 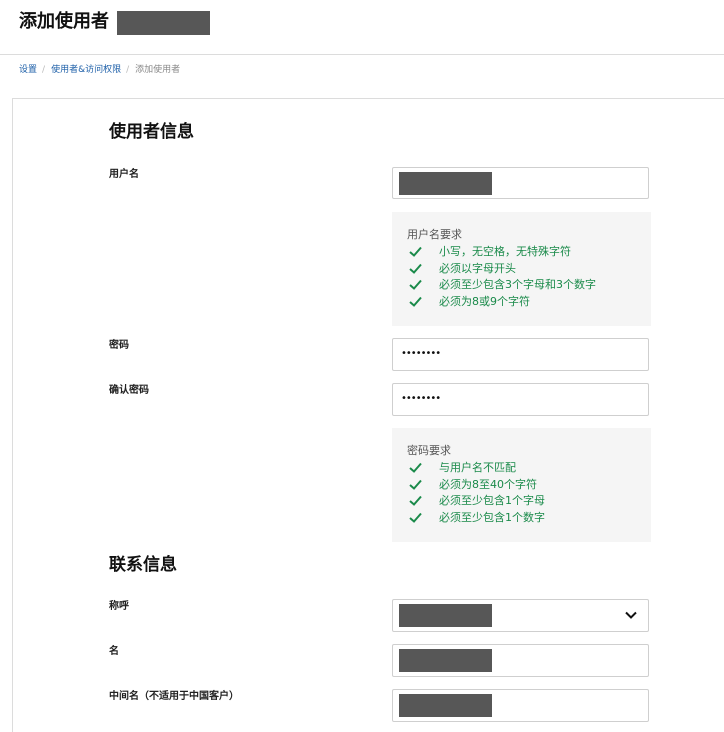 I want to click on section-title-user-info: 使用者信息, so click(x=151, y=132).